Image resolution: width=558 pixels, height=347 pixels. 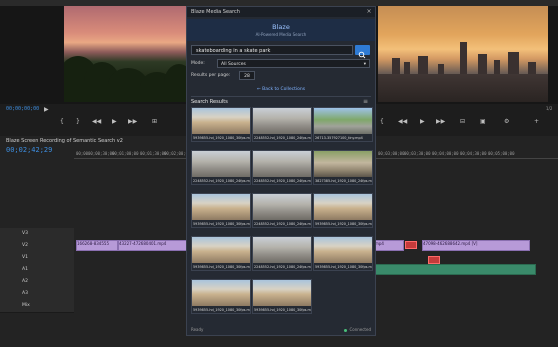 I want to click on connection-status: Connected, so click(x=357, y=329).